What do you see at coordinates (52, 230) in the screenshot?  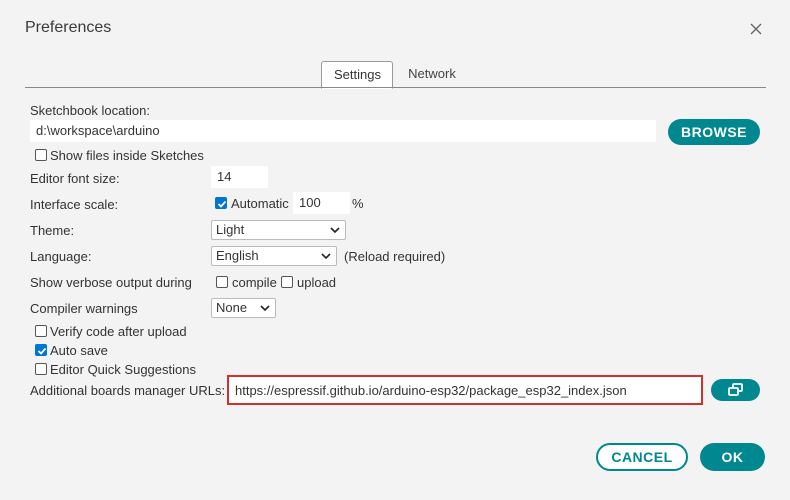 I see `theme-label: Theme:` at bounding box center [52, 230].